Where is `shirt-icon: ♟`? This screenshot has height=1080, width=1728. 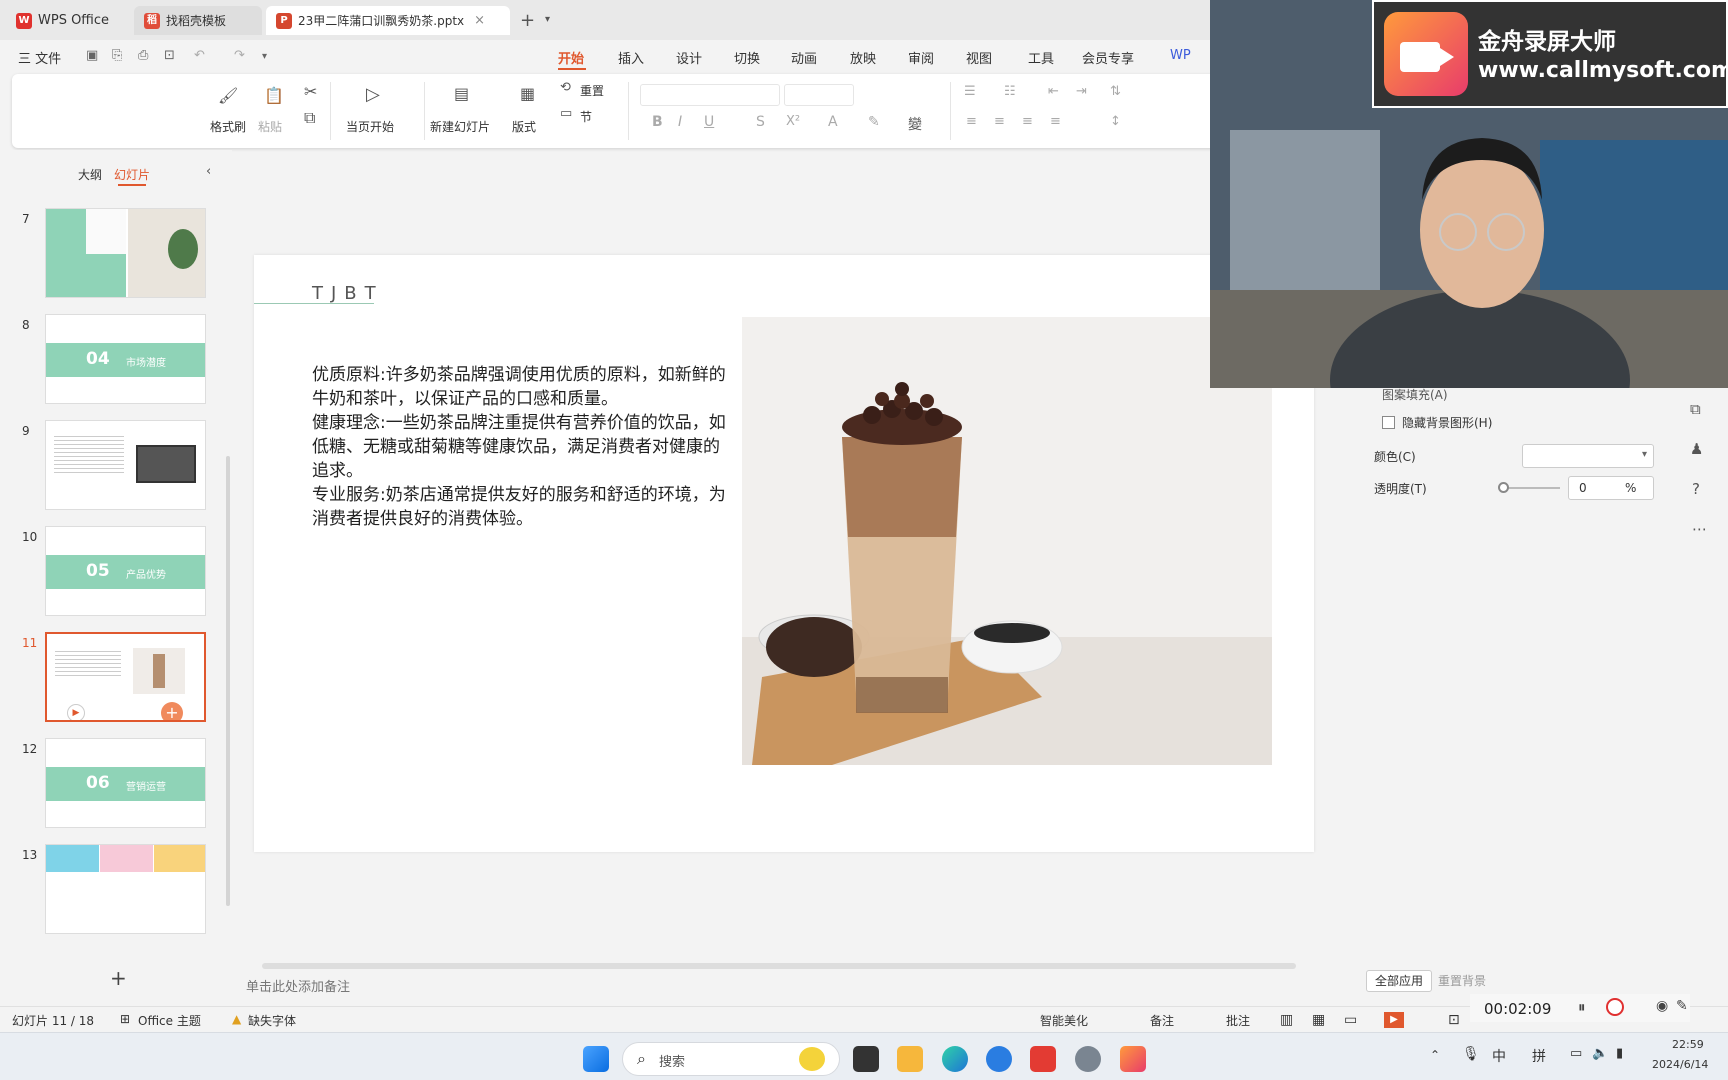
shirt-icon: ♟ is located at coordinates (1696, 449).